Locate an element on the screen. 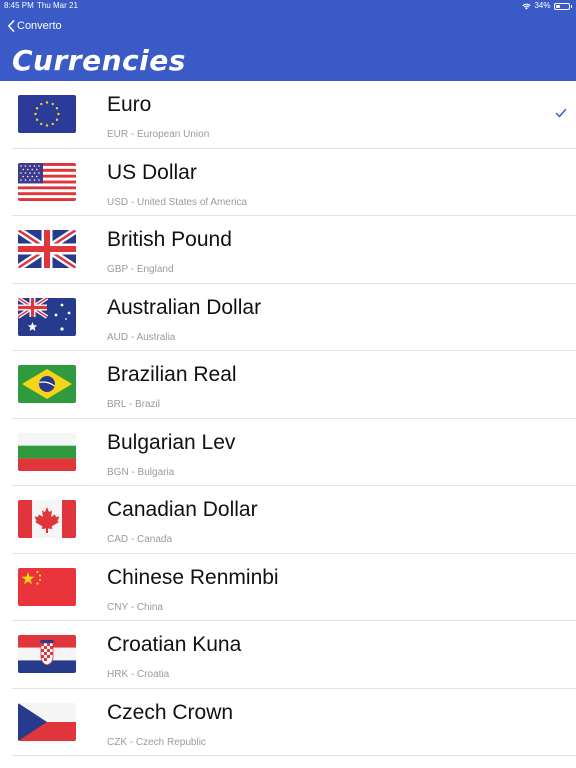 This screenshot has height=768, width=576. currency-row-eur: Euro EUR - European Union is located at coordinates (288, 115).